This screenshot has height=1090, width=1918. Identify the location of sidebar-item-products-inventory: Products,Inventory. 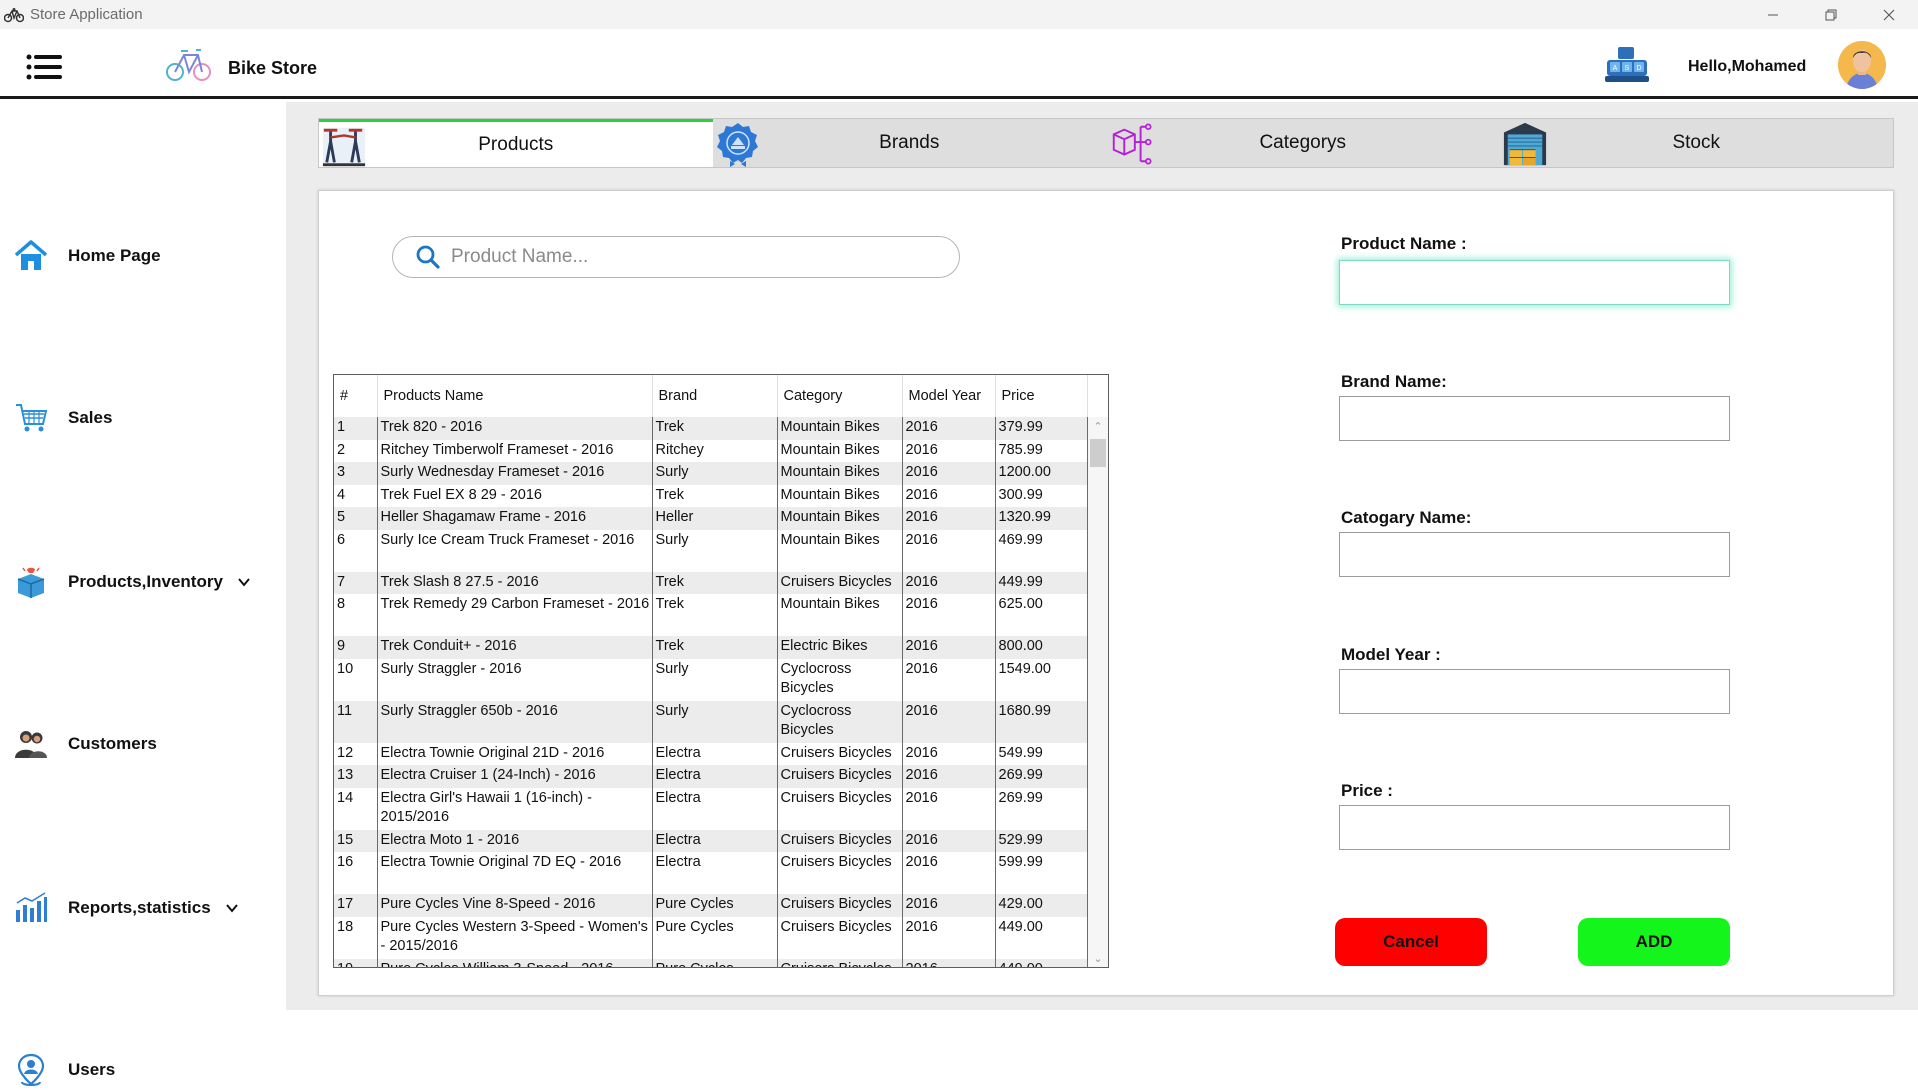
(132, 582).